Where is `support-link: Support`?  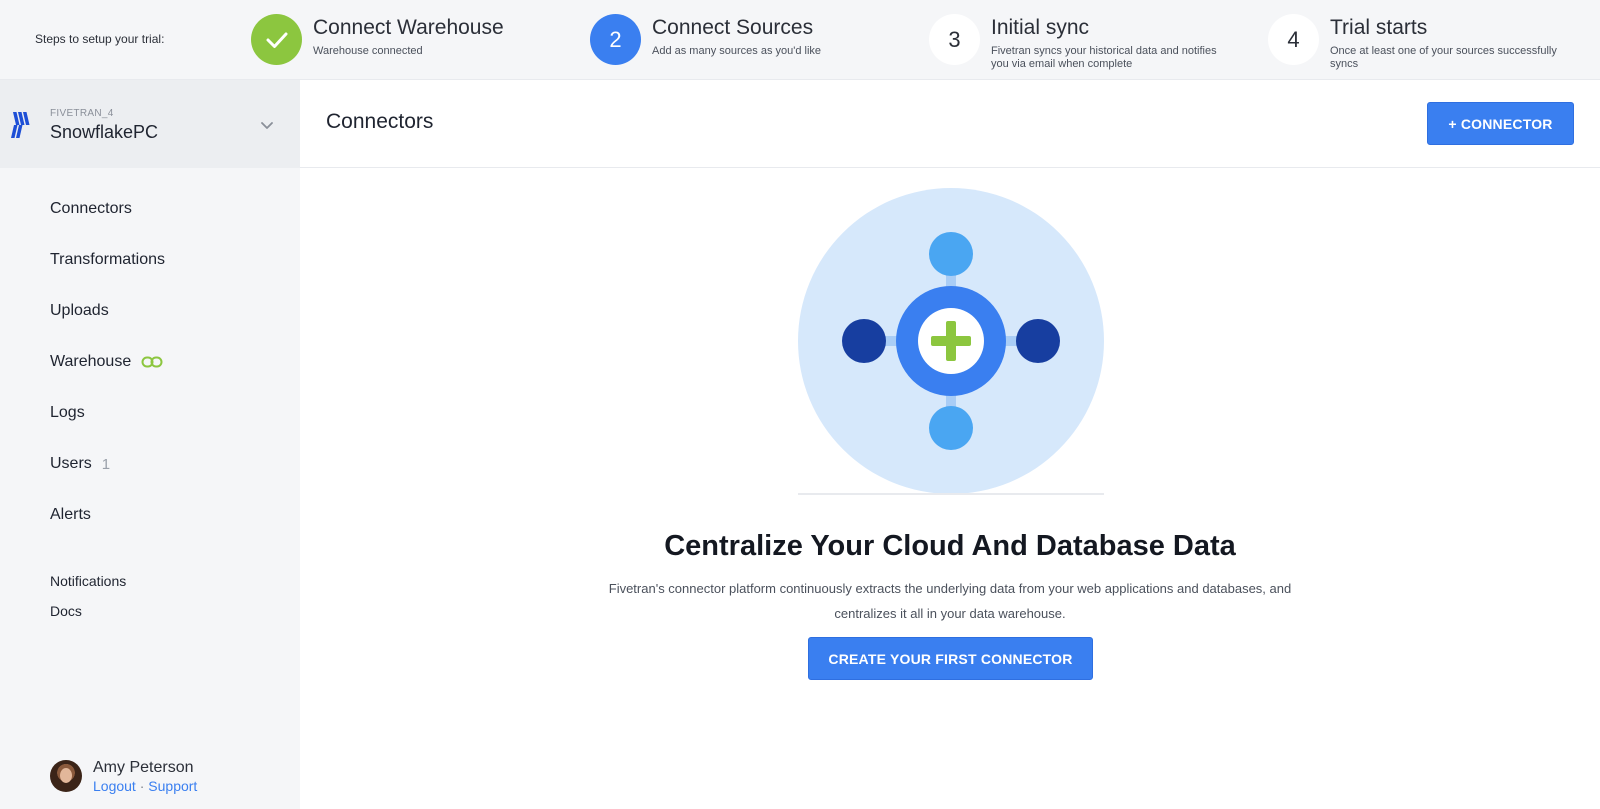
support-link: Support is located at coordinates (172, 786).